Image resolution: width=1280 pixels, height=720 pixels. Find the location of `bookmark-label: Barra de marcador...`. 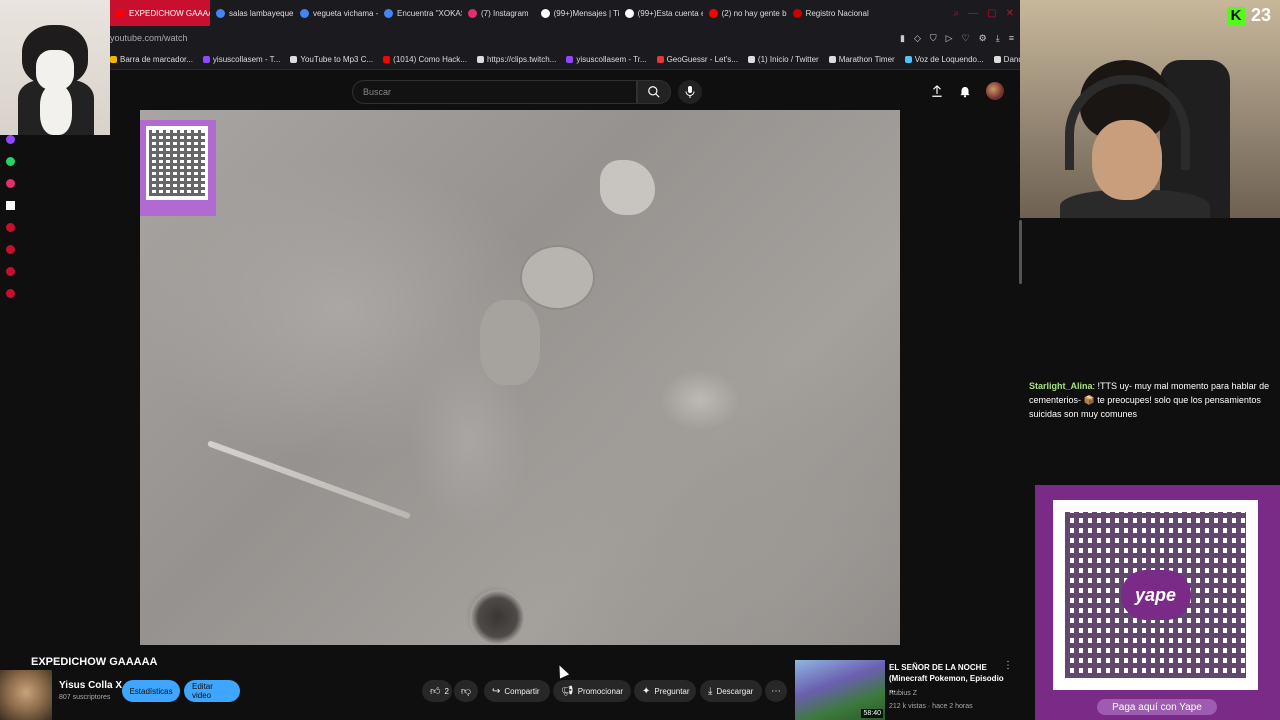

bookmark-label: Barra de marcador... is located at coordinates (156, 59).